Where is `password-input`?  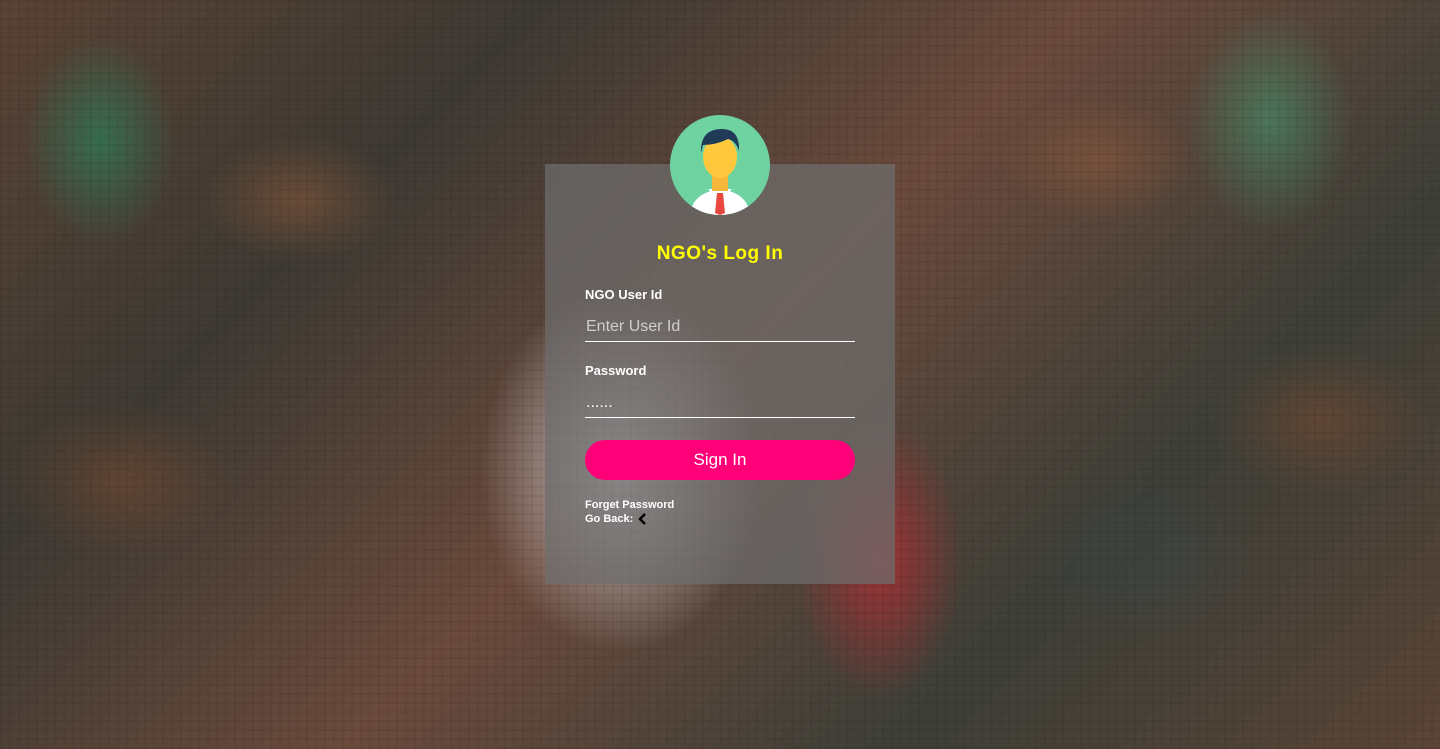 password-input is located at coordinates (720, 403).